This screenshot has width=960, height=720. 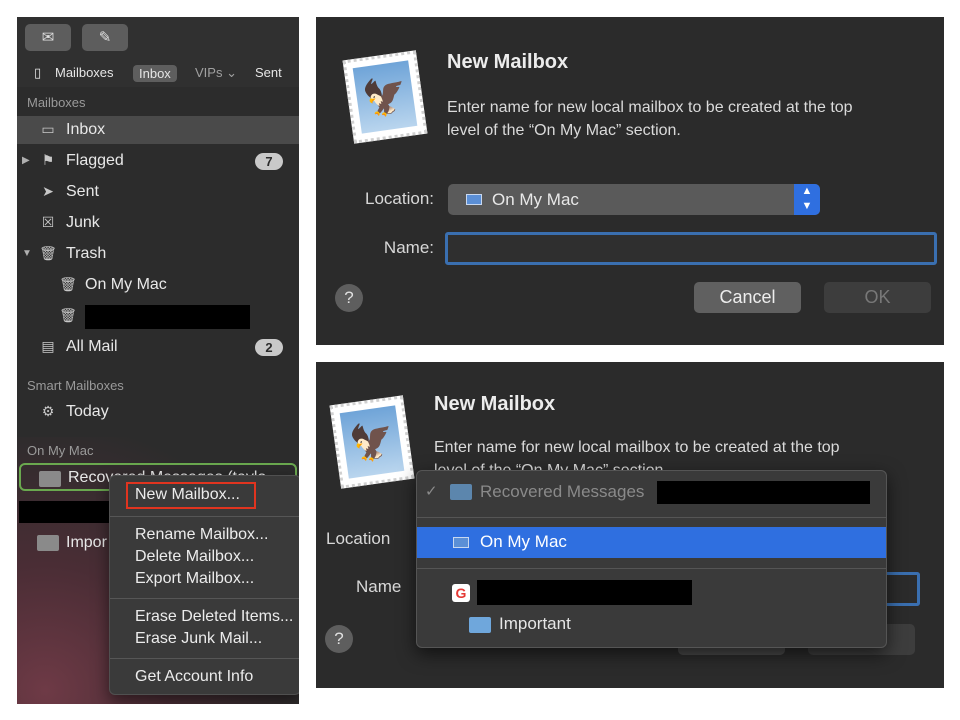 I want to click on sidebar-item-label: Junk, so click(x=83, y=222).